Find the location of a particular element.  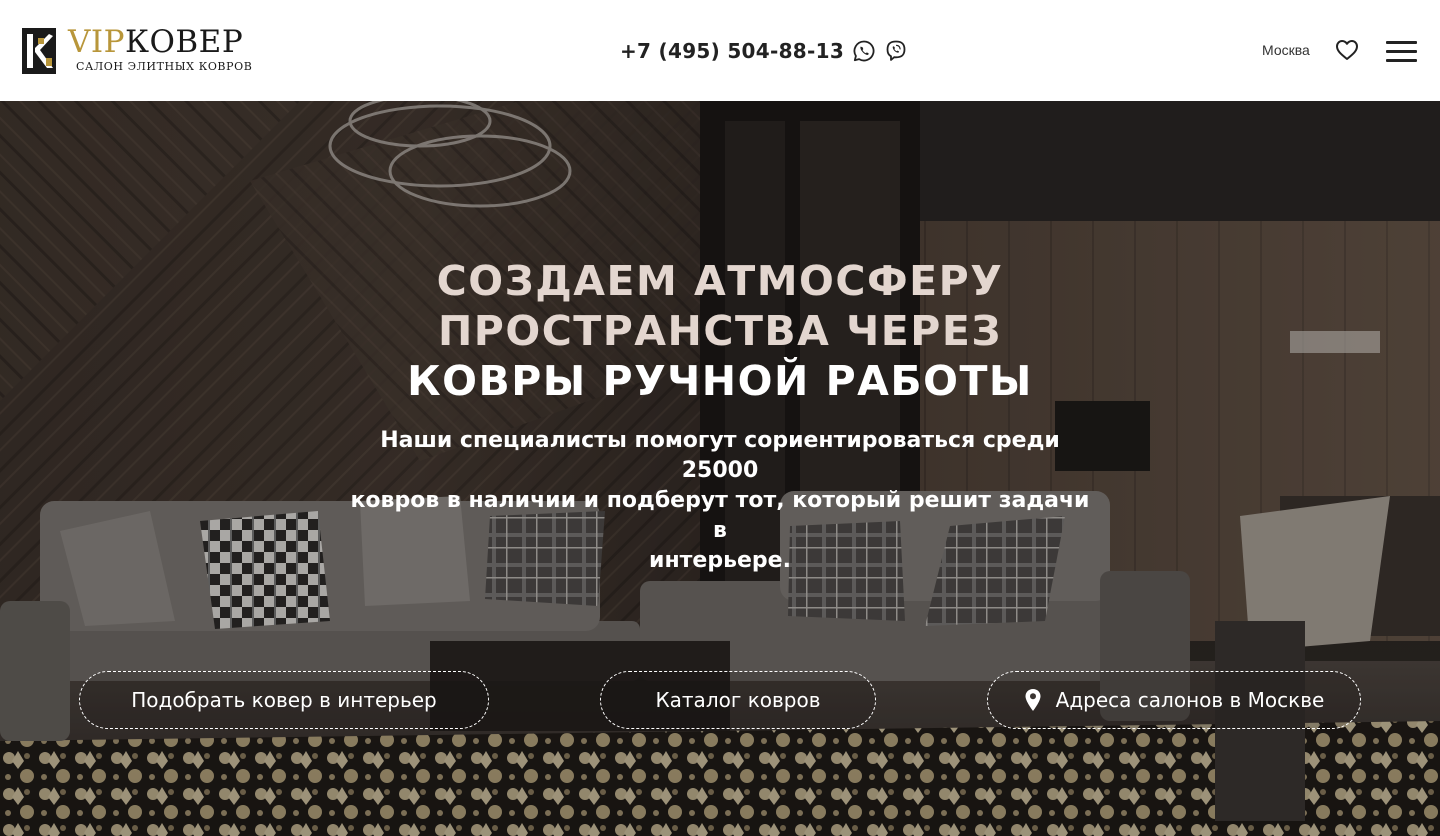

choose-carpet-label: Подобрать ковер в интерьер is located at coordinates (284, 700).